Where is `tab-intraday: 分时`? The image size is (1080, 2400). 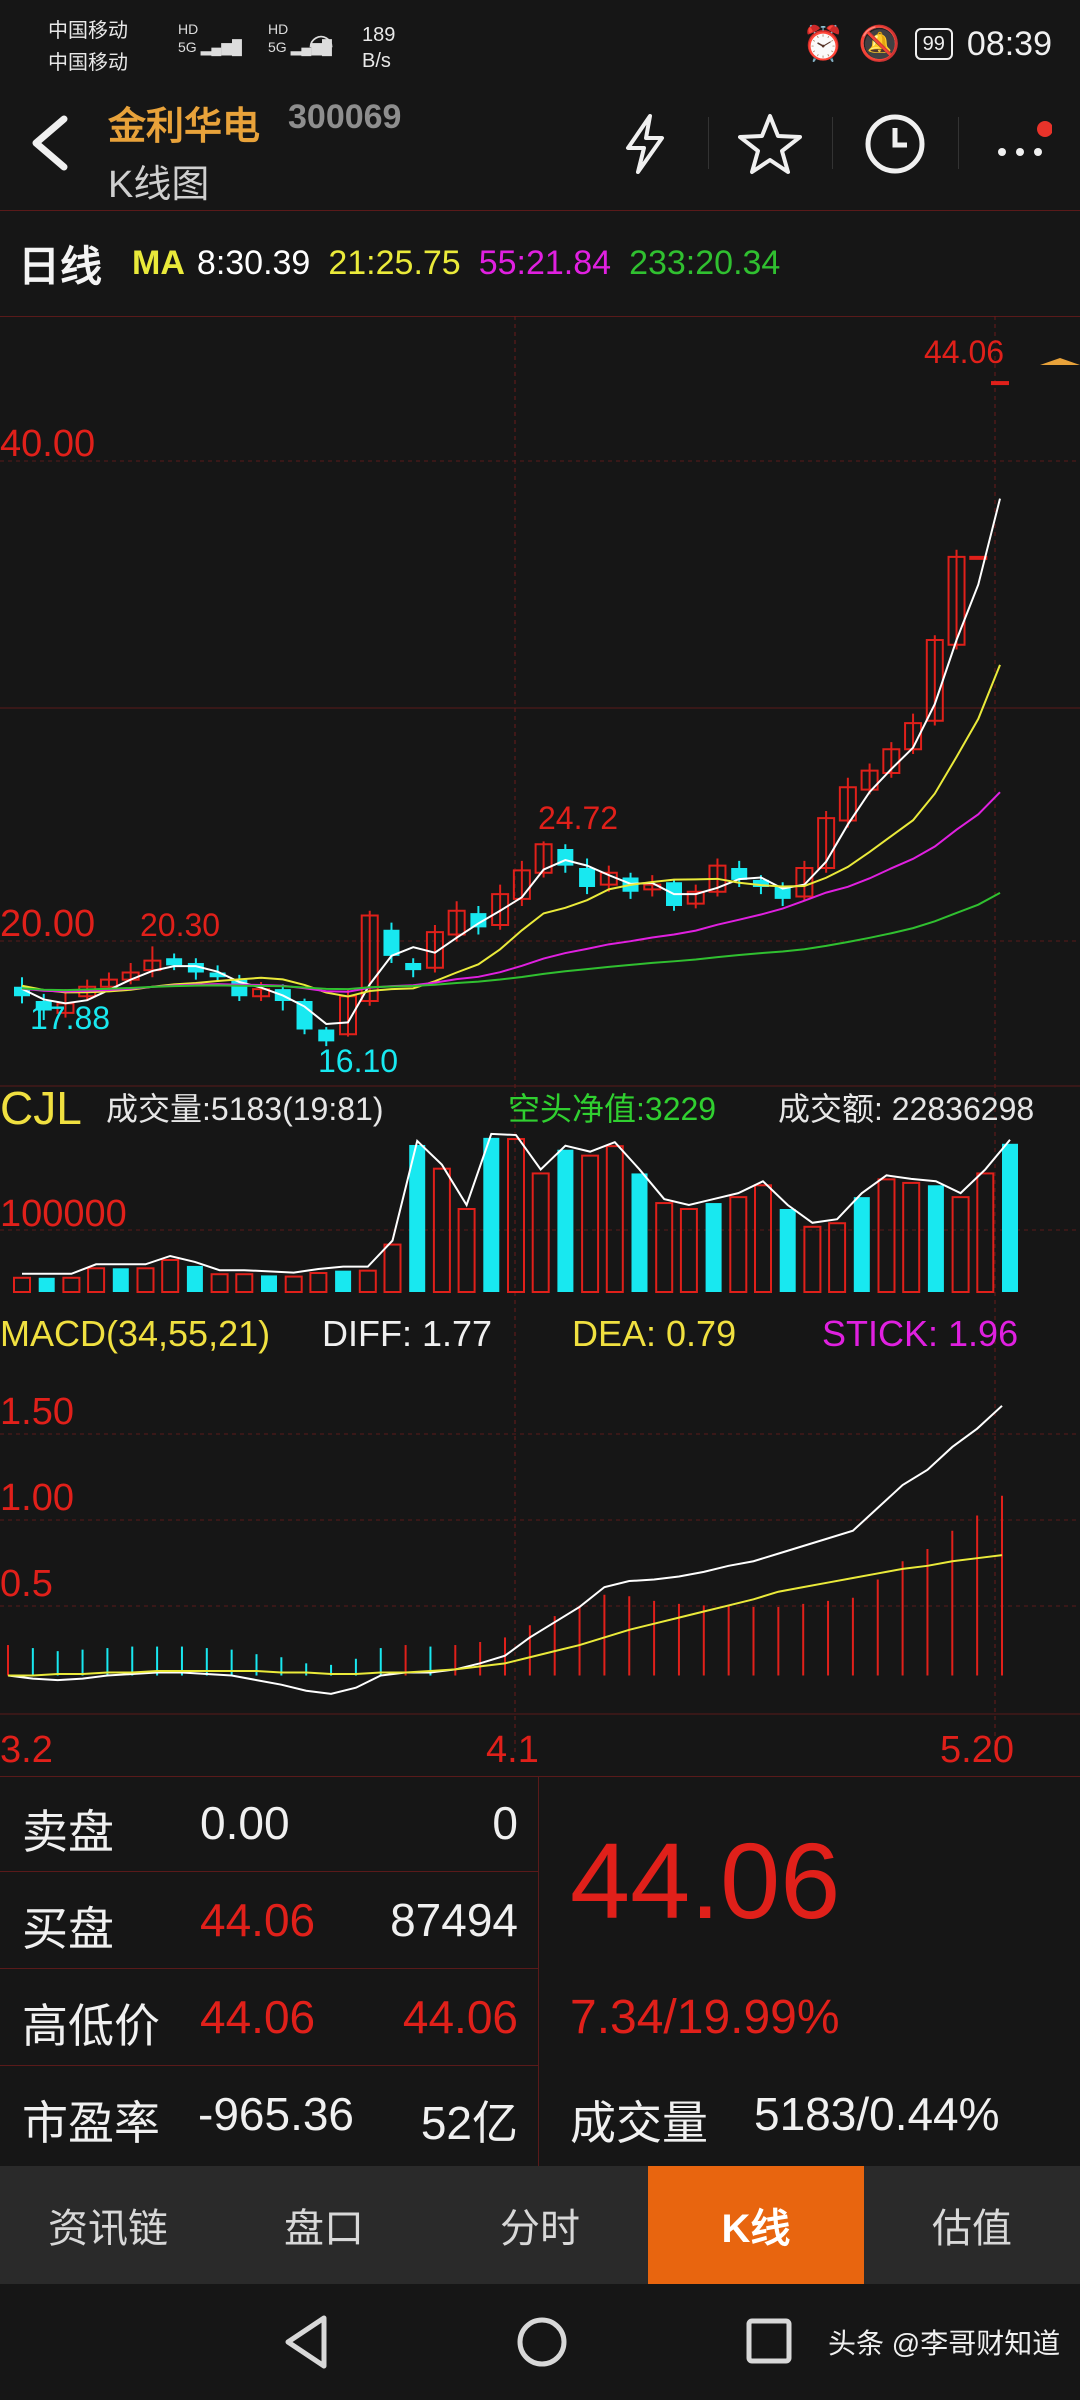
tab-intraday: 分时 is located at coordinates (540, 2225).